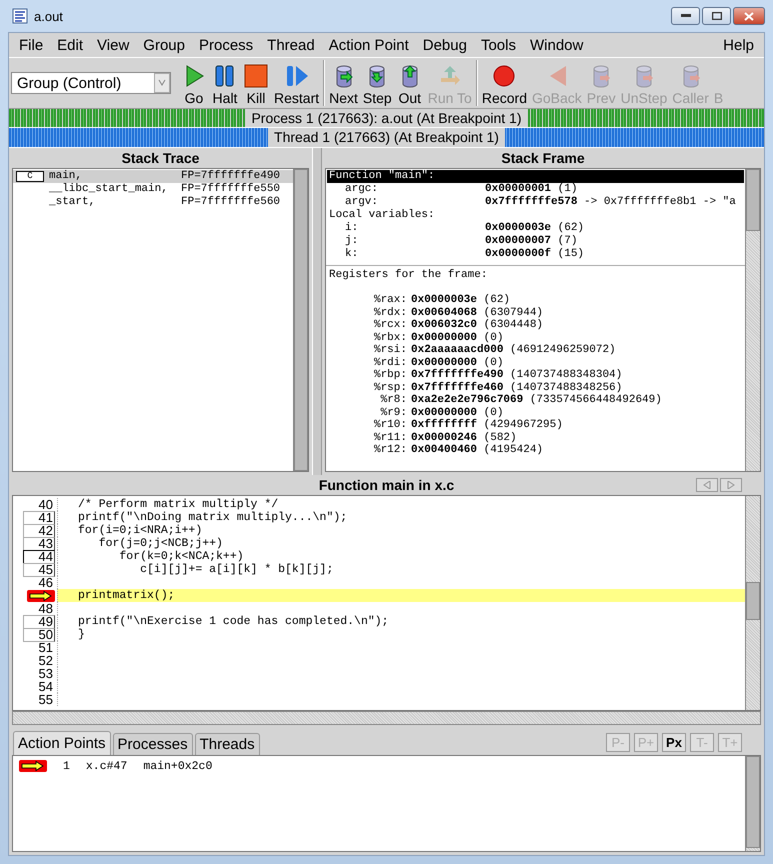 The height and width of the screenshot is (864, 773). I want to click on line-number: 44, so click(39, 557).